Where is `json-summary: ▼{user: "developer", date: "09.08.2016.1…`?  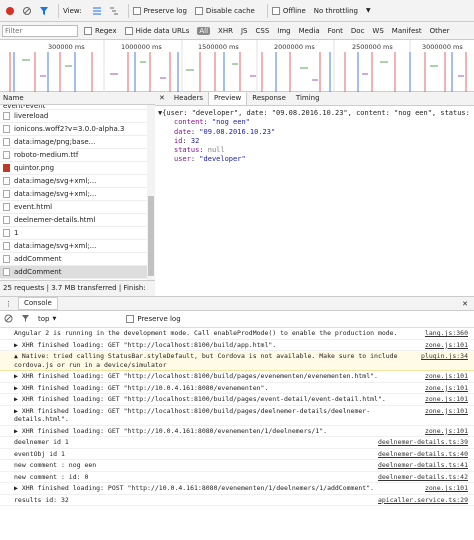
json-summary: ▼{user: "developer", date: "09.08.2016.1… is located at coordinates (316, 113).